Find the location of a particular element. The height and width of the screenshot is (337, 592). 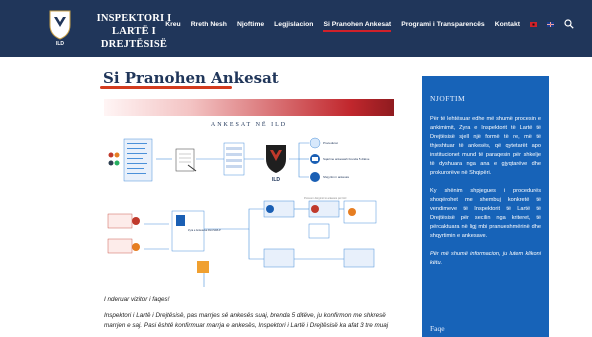

diagram-ild-logo: ILD is located at coordinates (276, 164).